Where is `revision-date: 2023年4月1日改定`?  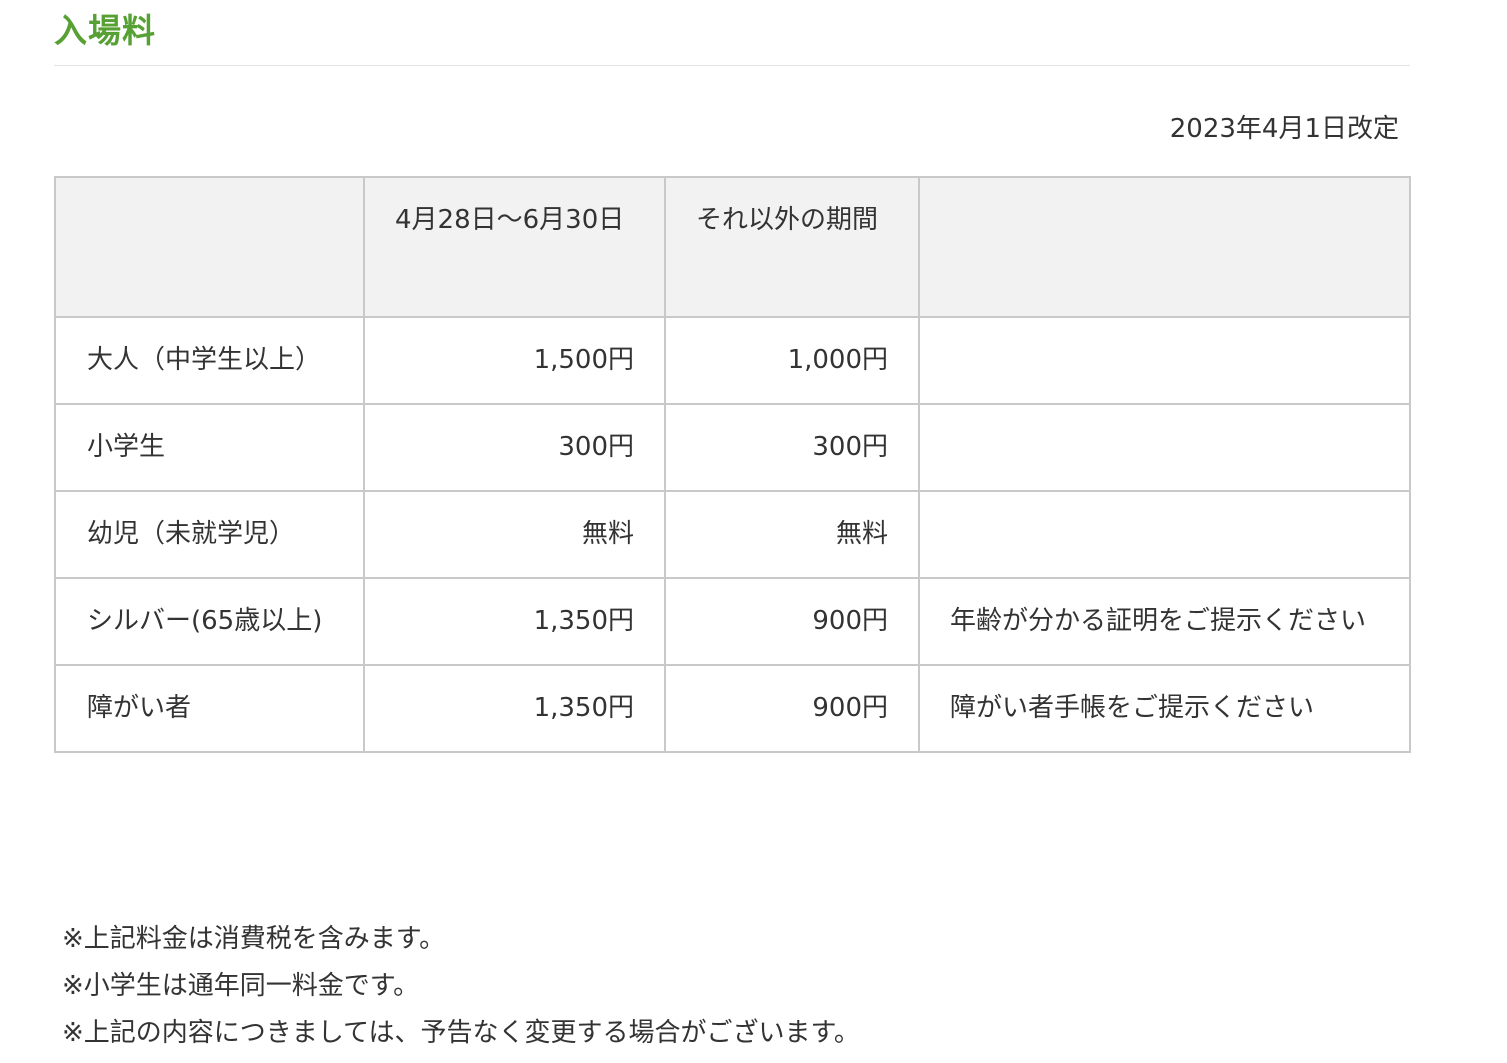 revision-date: 2023年4月1日改定 is located at coordinates (1284, 129).